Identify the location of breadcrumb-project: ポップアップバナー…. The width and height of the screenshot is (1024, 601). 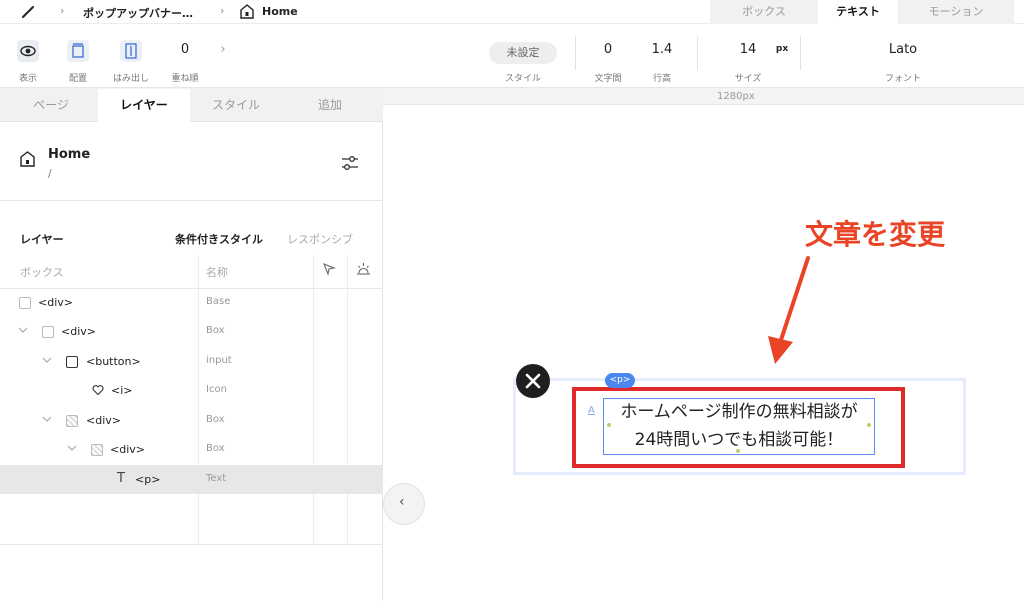
(138, 13).